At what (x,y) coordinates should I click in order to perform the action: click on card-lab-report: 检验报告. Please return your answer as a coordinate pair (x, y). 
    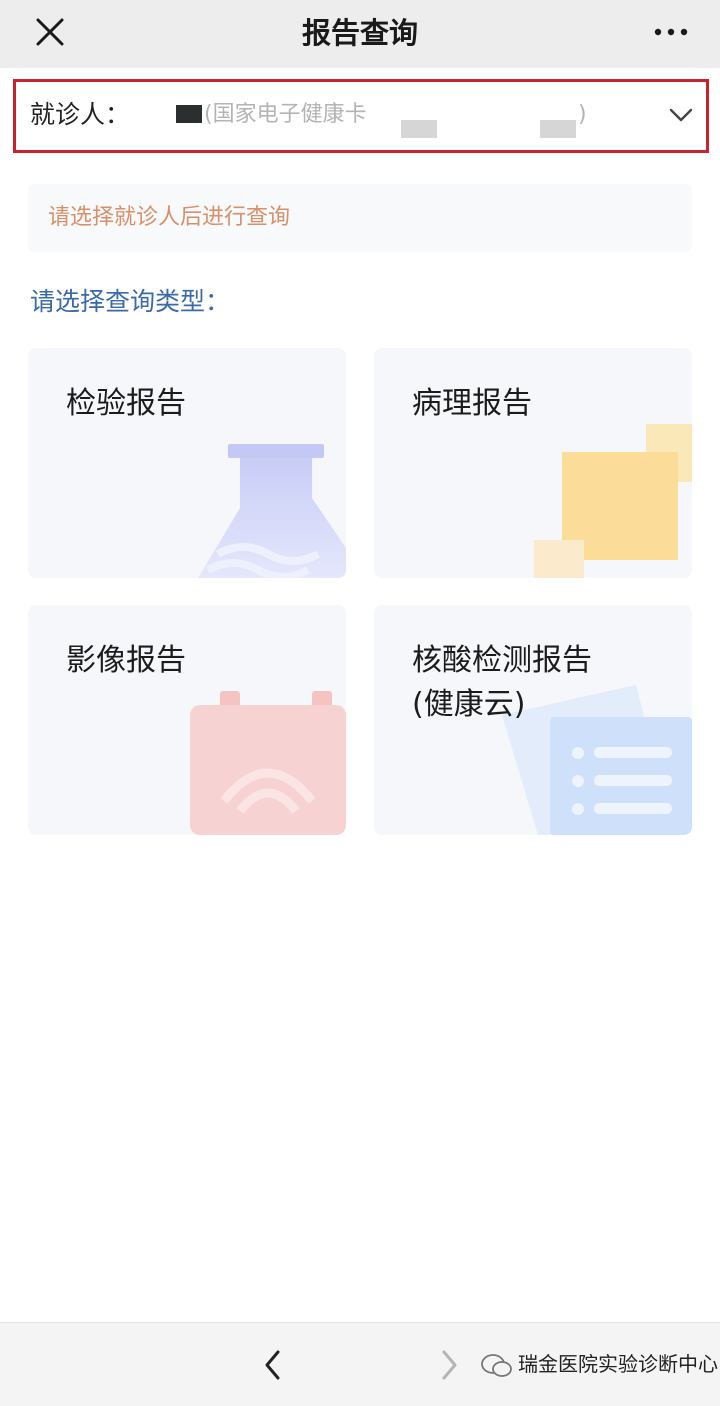
    Looking at the image, I should click on (187, 463).